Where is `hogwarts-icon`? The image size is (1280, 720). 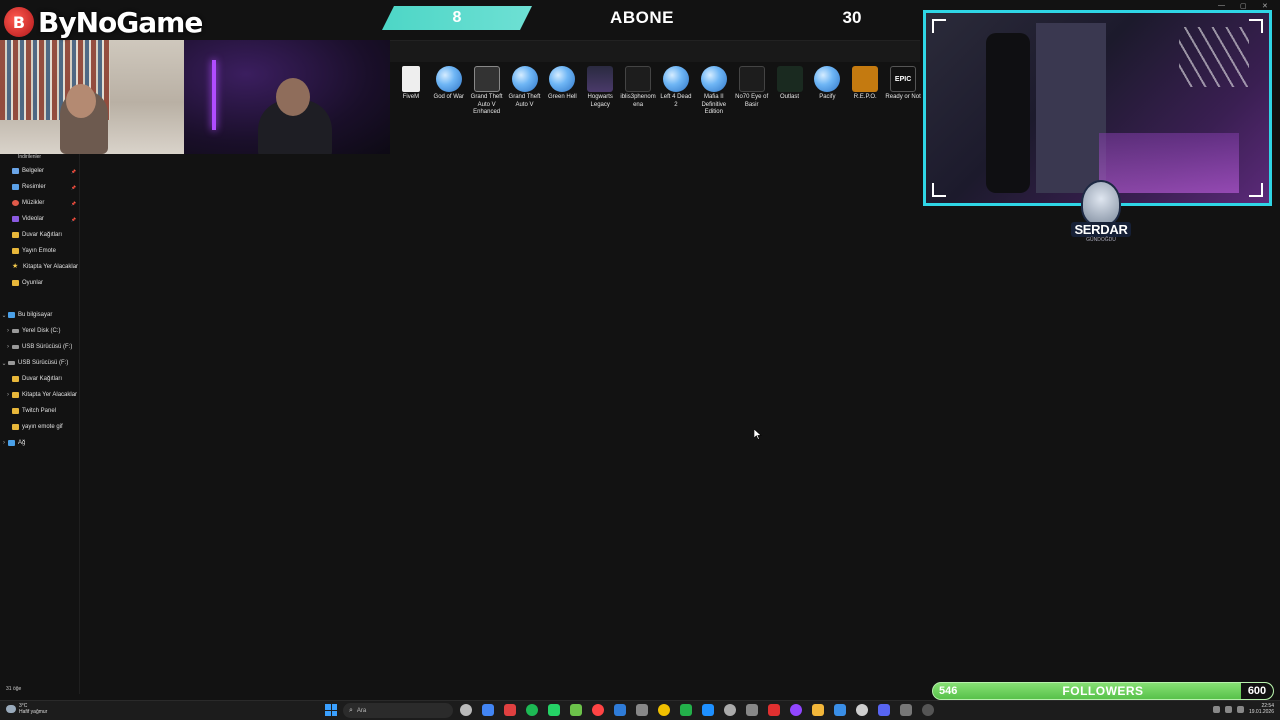
hogwarts-icon is located at coordinates (600, 79).